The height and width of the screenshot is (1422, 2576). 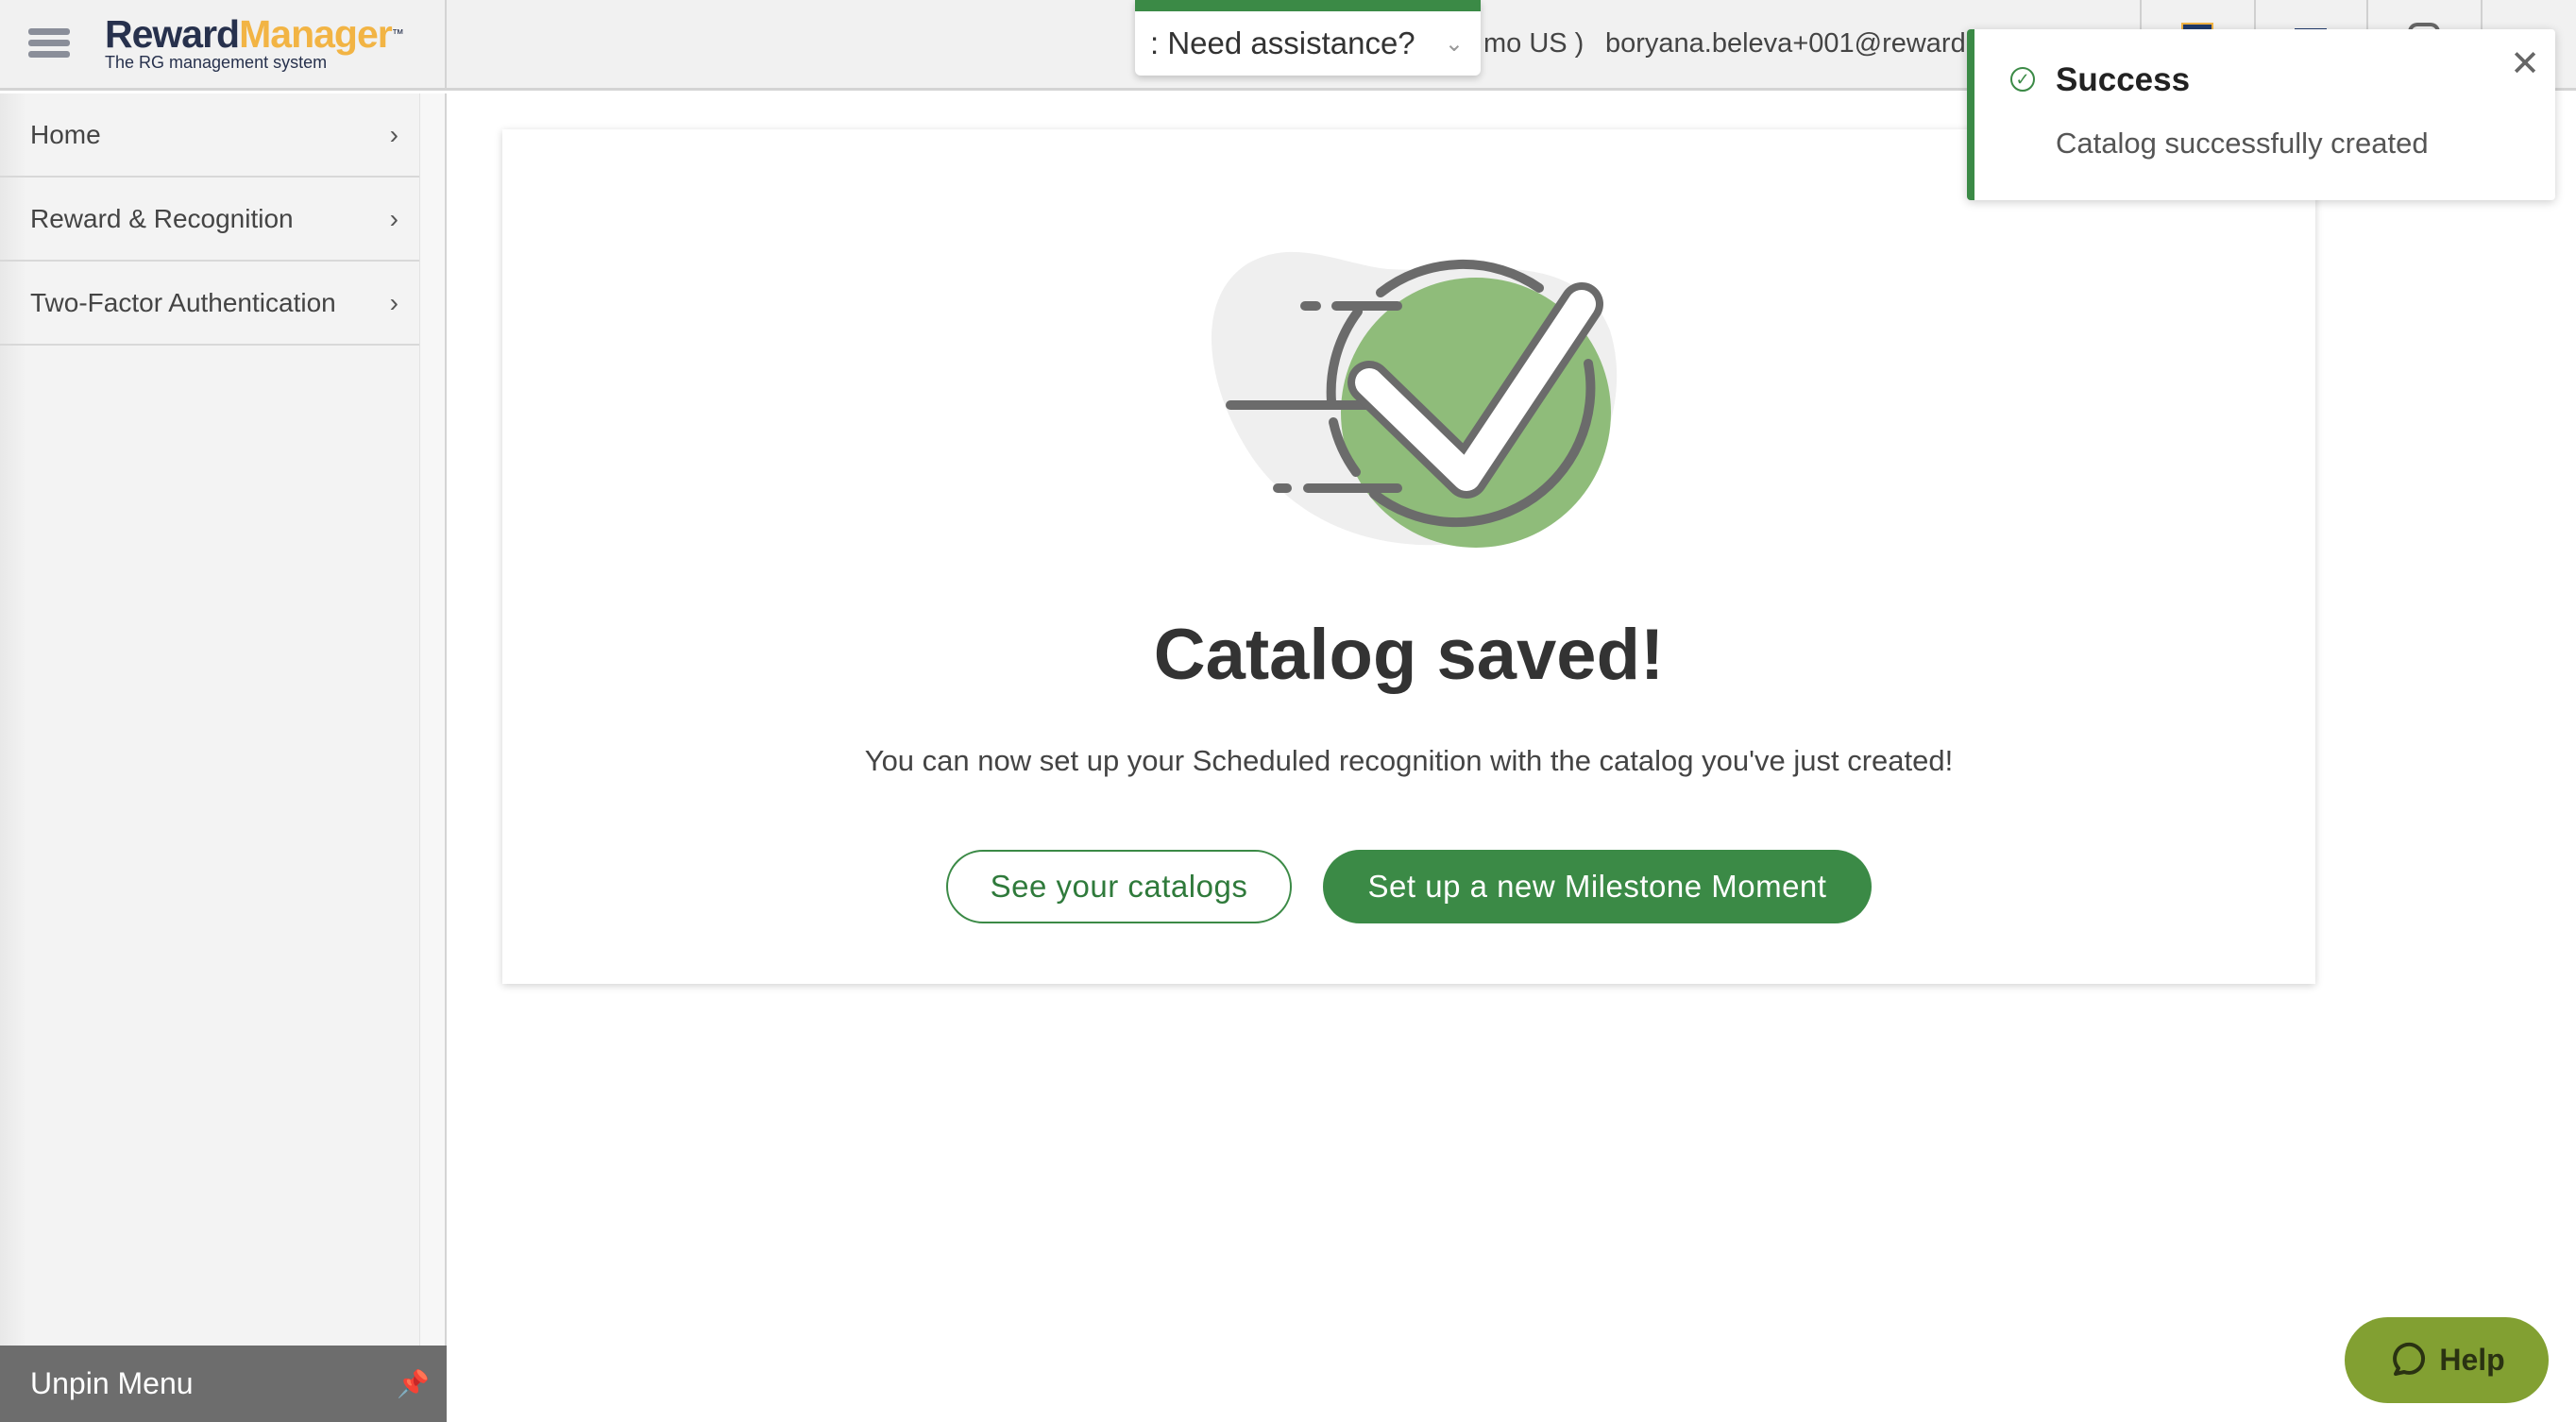 I want to click on sidebar-item-reward-recognition: Reward & Recognition ›, so click(x=209, y=220).